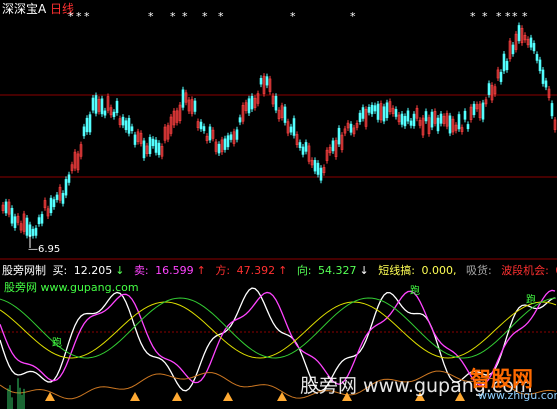 This screenshot has height=409, width=557. Describe the element at coordinates (417, 270) in the screenshot. I see `short-line-readout: 短线搞: 0.000,` at that location.